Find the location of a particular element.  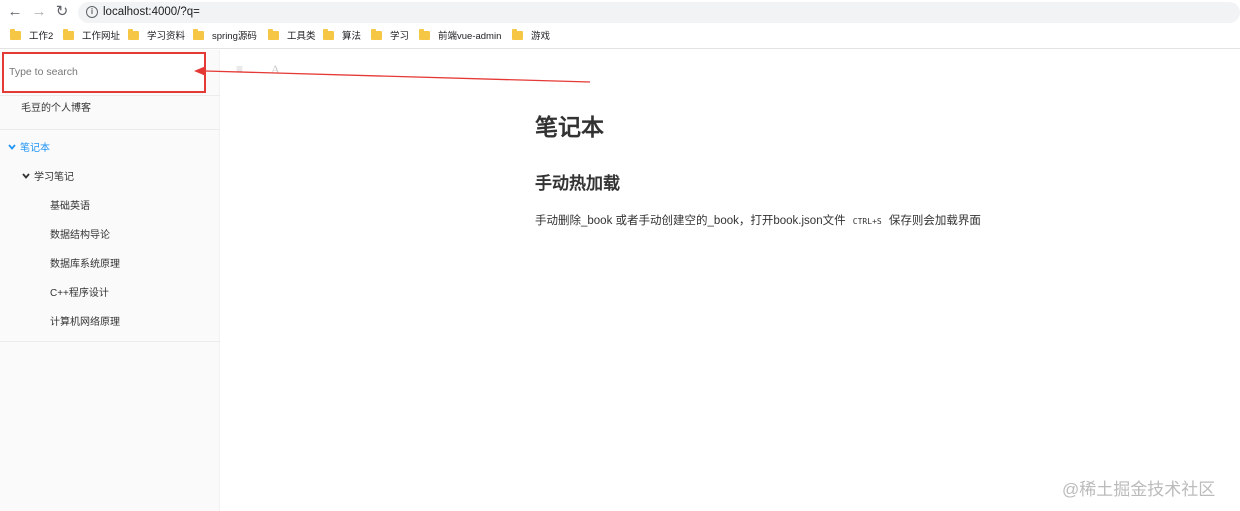

address-bar: i localhost:4000/?q= is located at coordinates (659, 12).